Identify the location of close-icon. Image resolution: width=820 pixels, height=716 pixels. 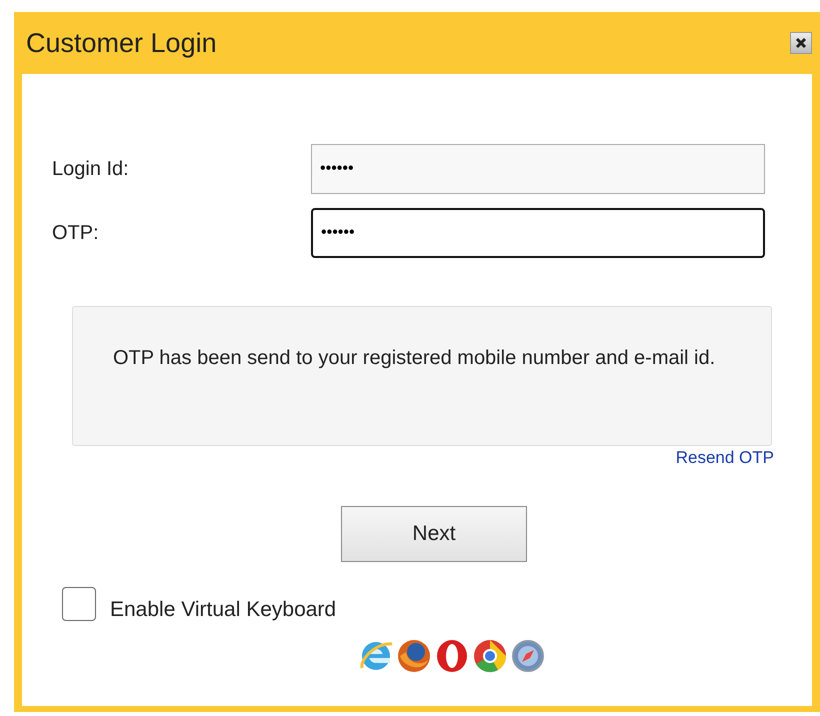
(801, 43).